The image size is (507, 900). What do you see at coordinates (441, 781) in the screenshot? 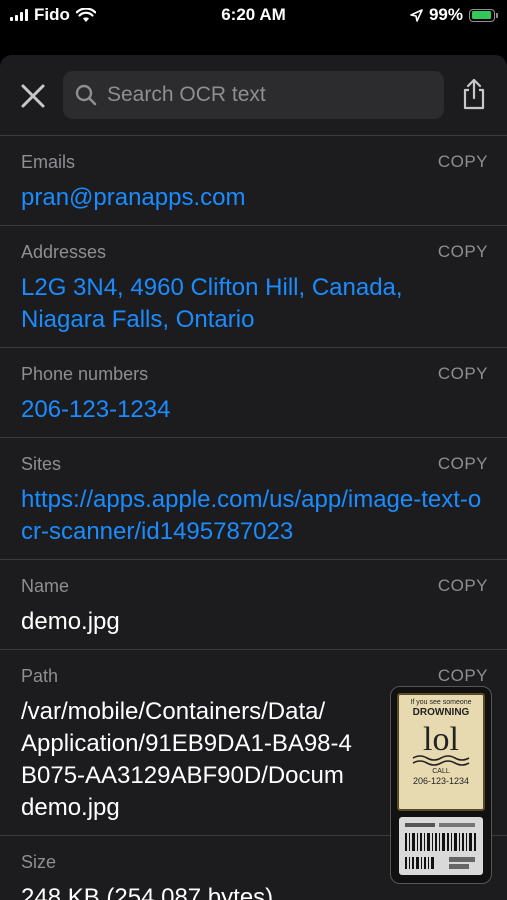
I see `sign-text-line: 206-123-1234` at bounding box center [441, 781].